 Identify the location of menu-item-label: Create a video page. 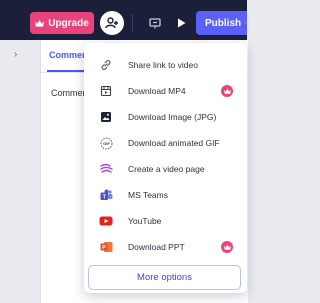
(166, 169).